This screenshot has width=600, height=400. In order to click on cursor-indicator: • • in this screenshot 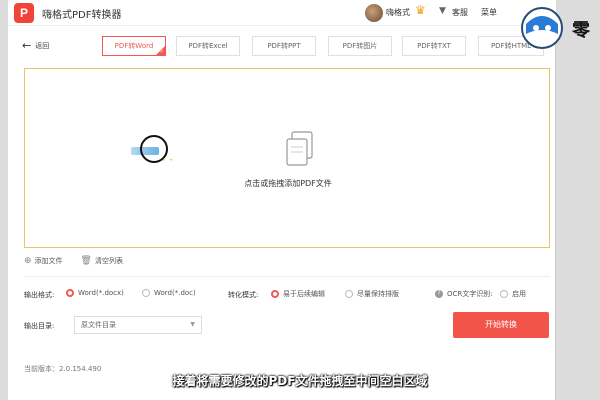, I will do `click(168, 160)`.